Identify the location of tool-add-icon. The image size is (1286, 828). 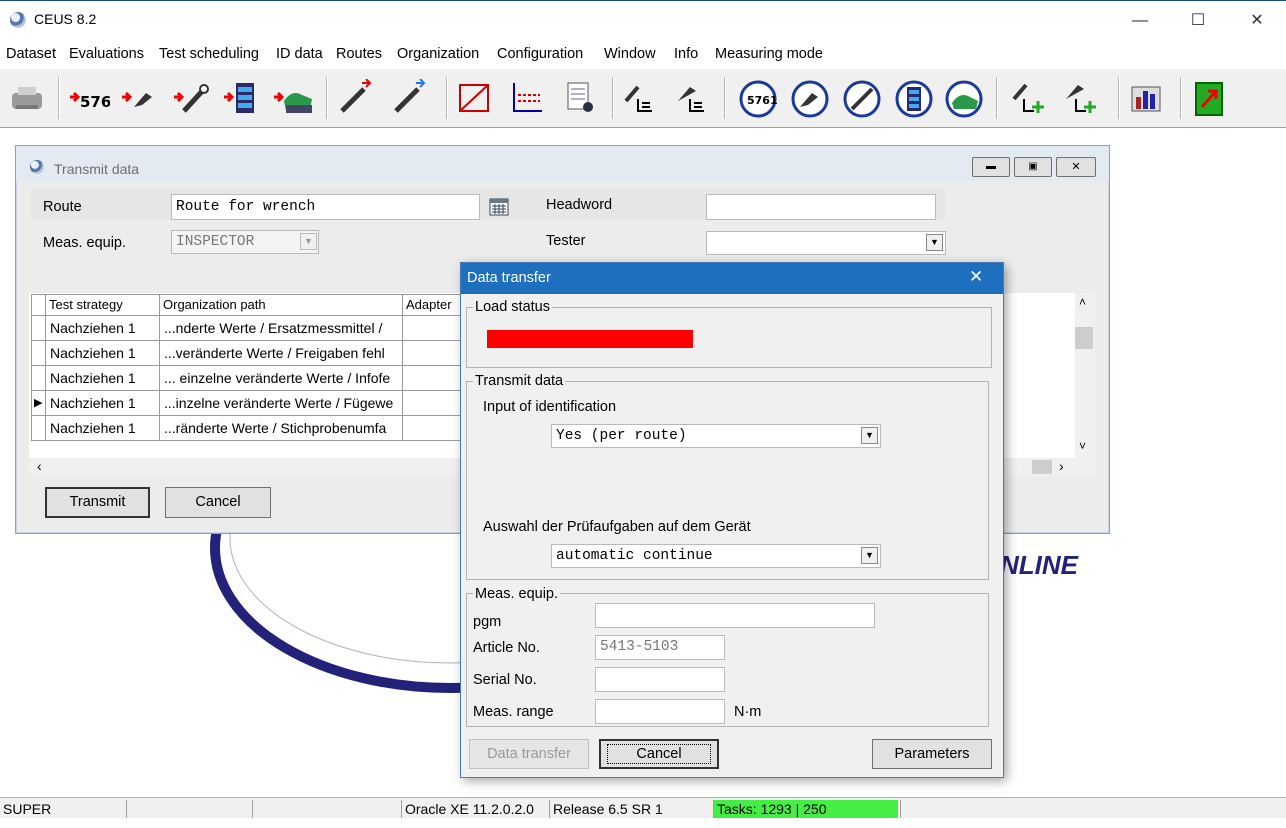
(1027, 98).